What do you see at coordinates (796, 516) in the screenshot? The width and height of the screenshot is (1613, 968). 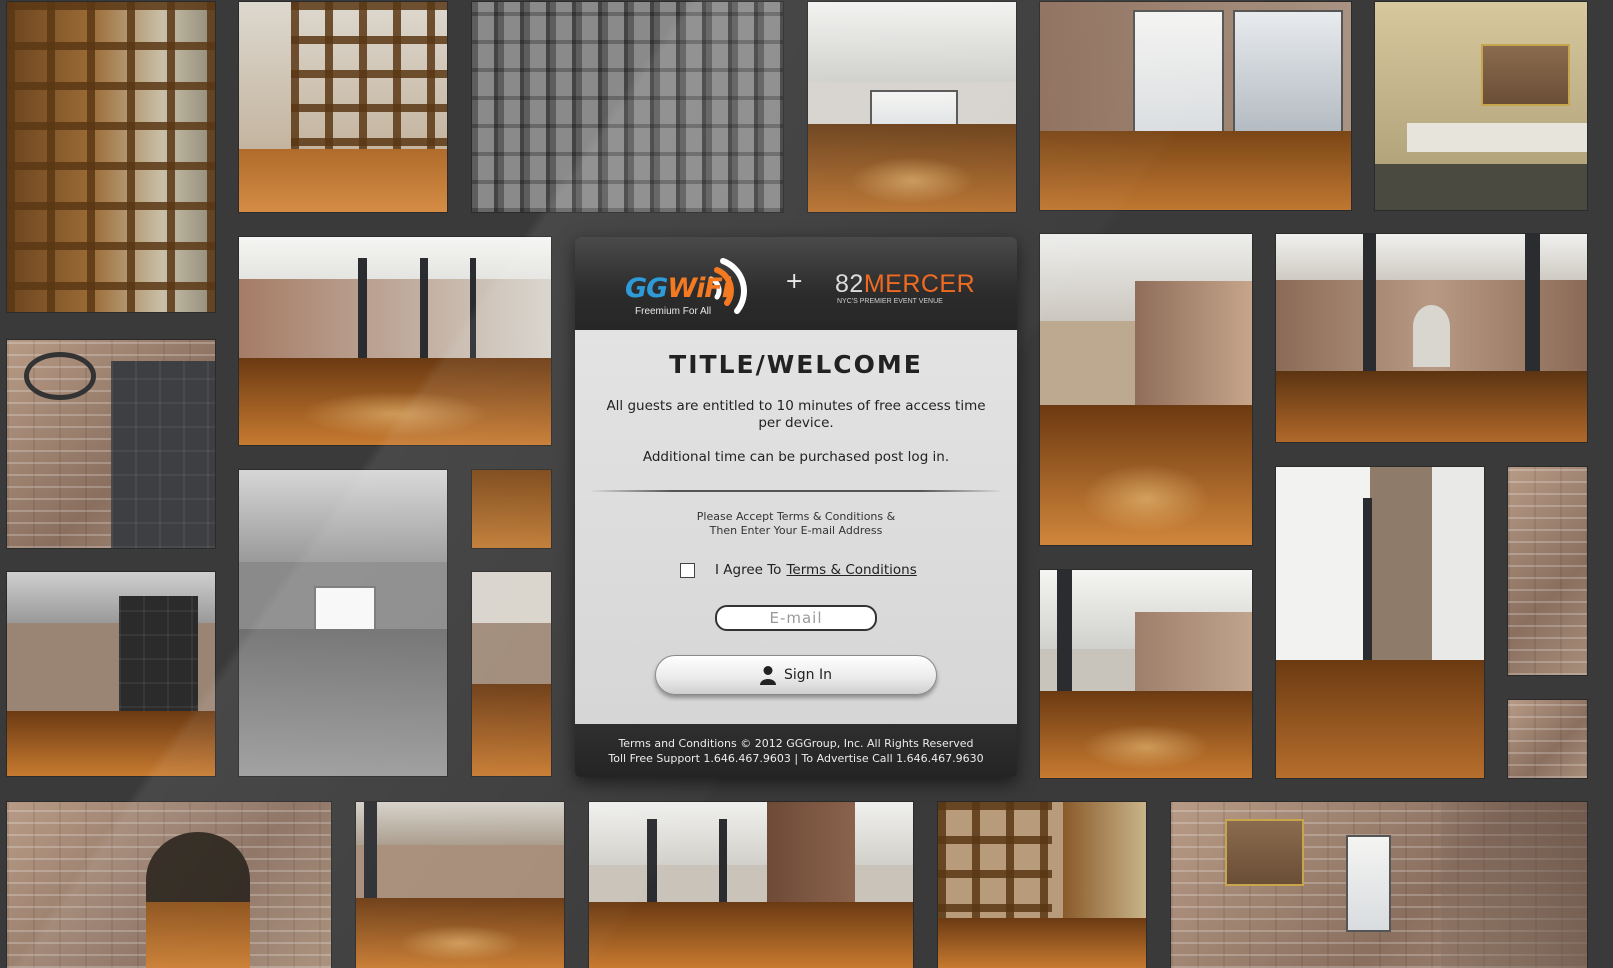 I see `terms-instruction-line: Please Accept Terms & Conditions &` at bounding box center [796, 516].